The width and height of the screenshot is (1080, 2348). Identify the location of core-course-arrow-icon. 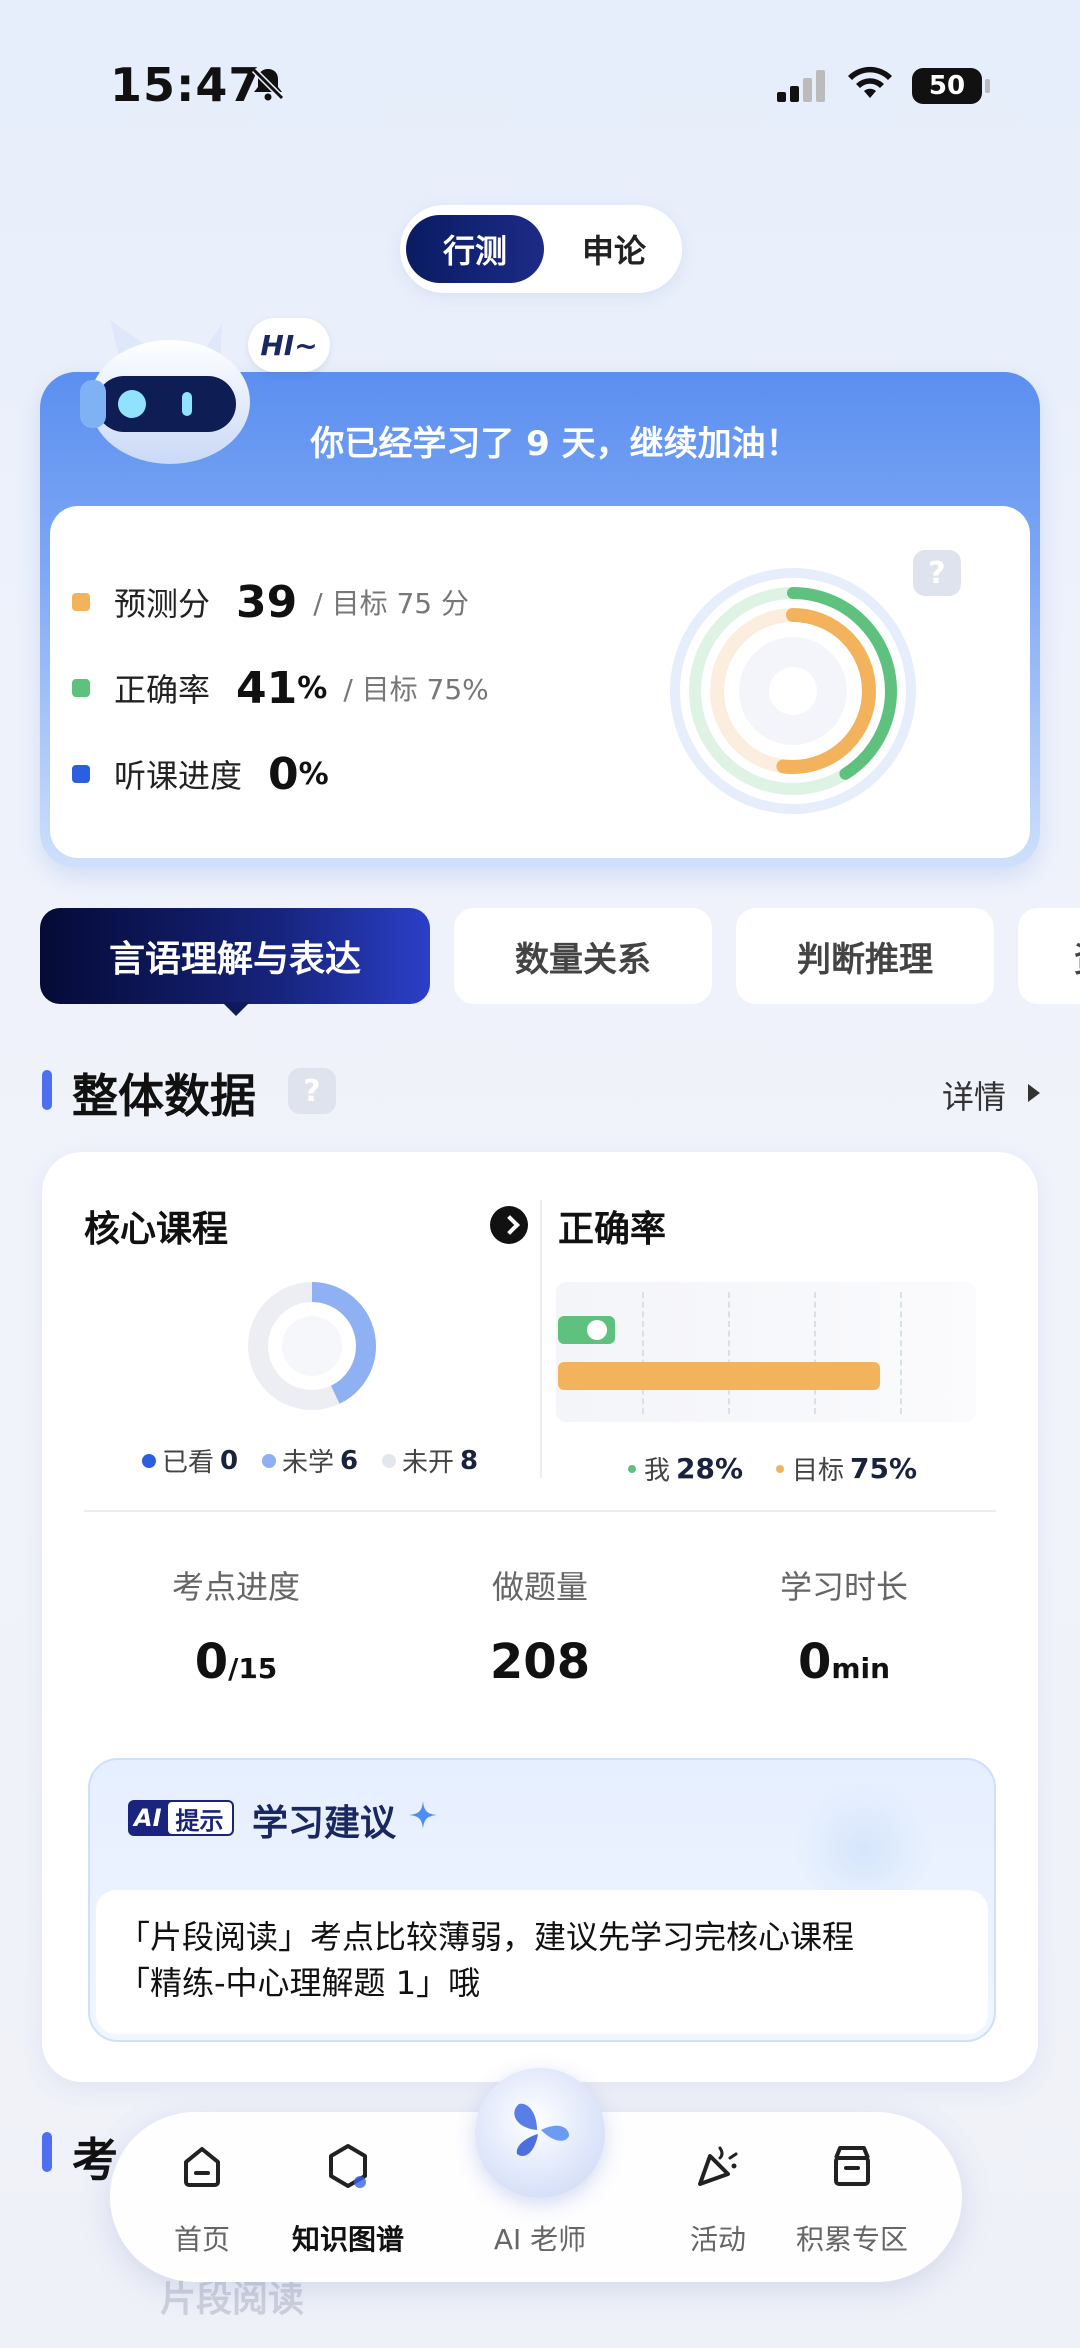
(509, 1225).